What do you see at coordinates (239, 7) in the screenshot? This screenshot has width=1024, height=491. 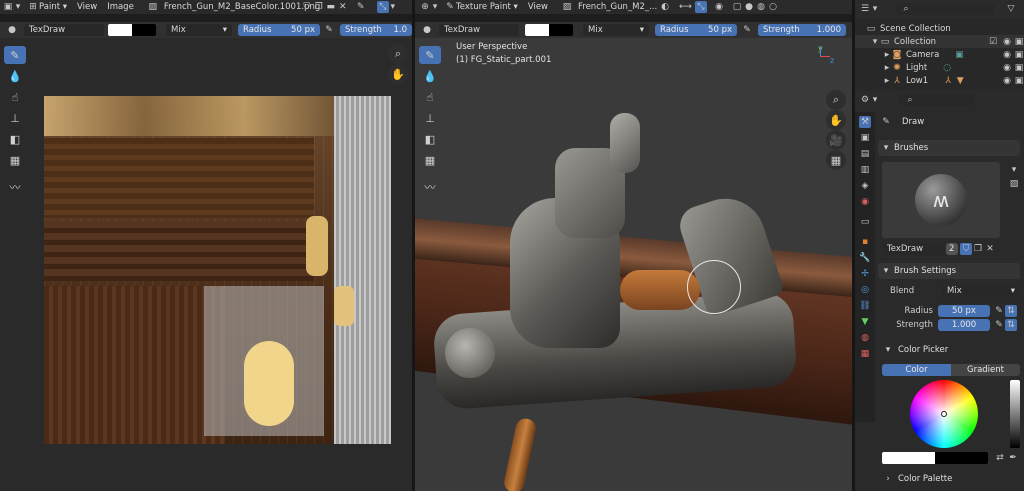 I see `image-name-field: French_Gun_M2_BaseColor.1001.png` at bounding box center [239, 7].